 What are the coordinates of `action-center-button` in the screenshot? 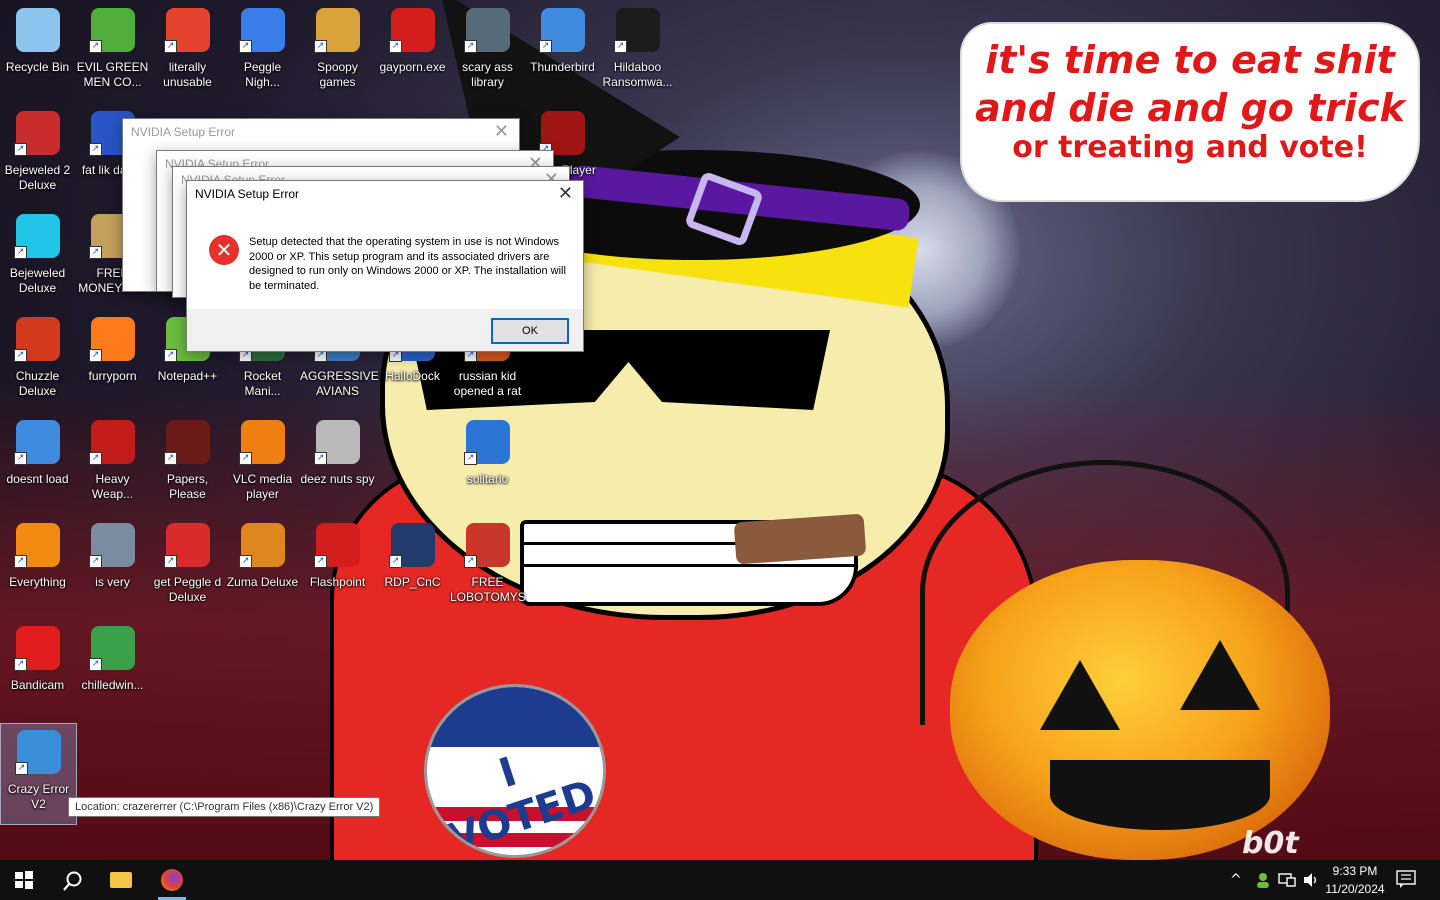 It's located at (1406, 879).